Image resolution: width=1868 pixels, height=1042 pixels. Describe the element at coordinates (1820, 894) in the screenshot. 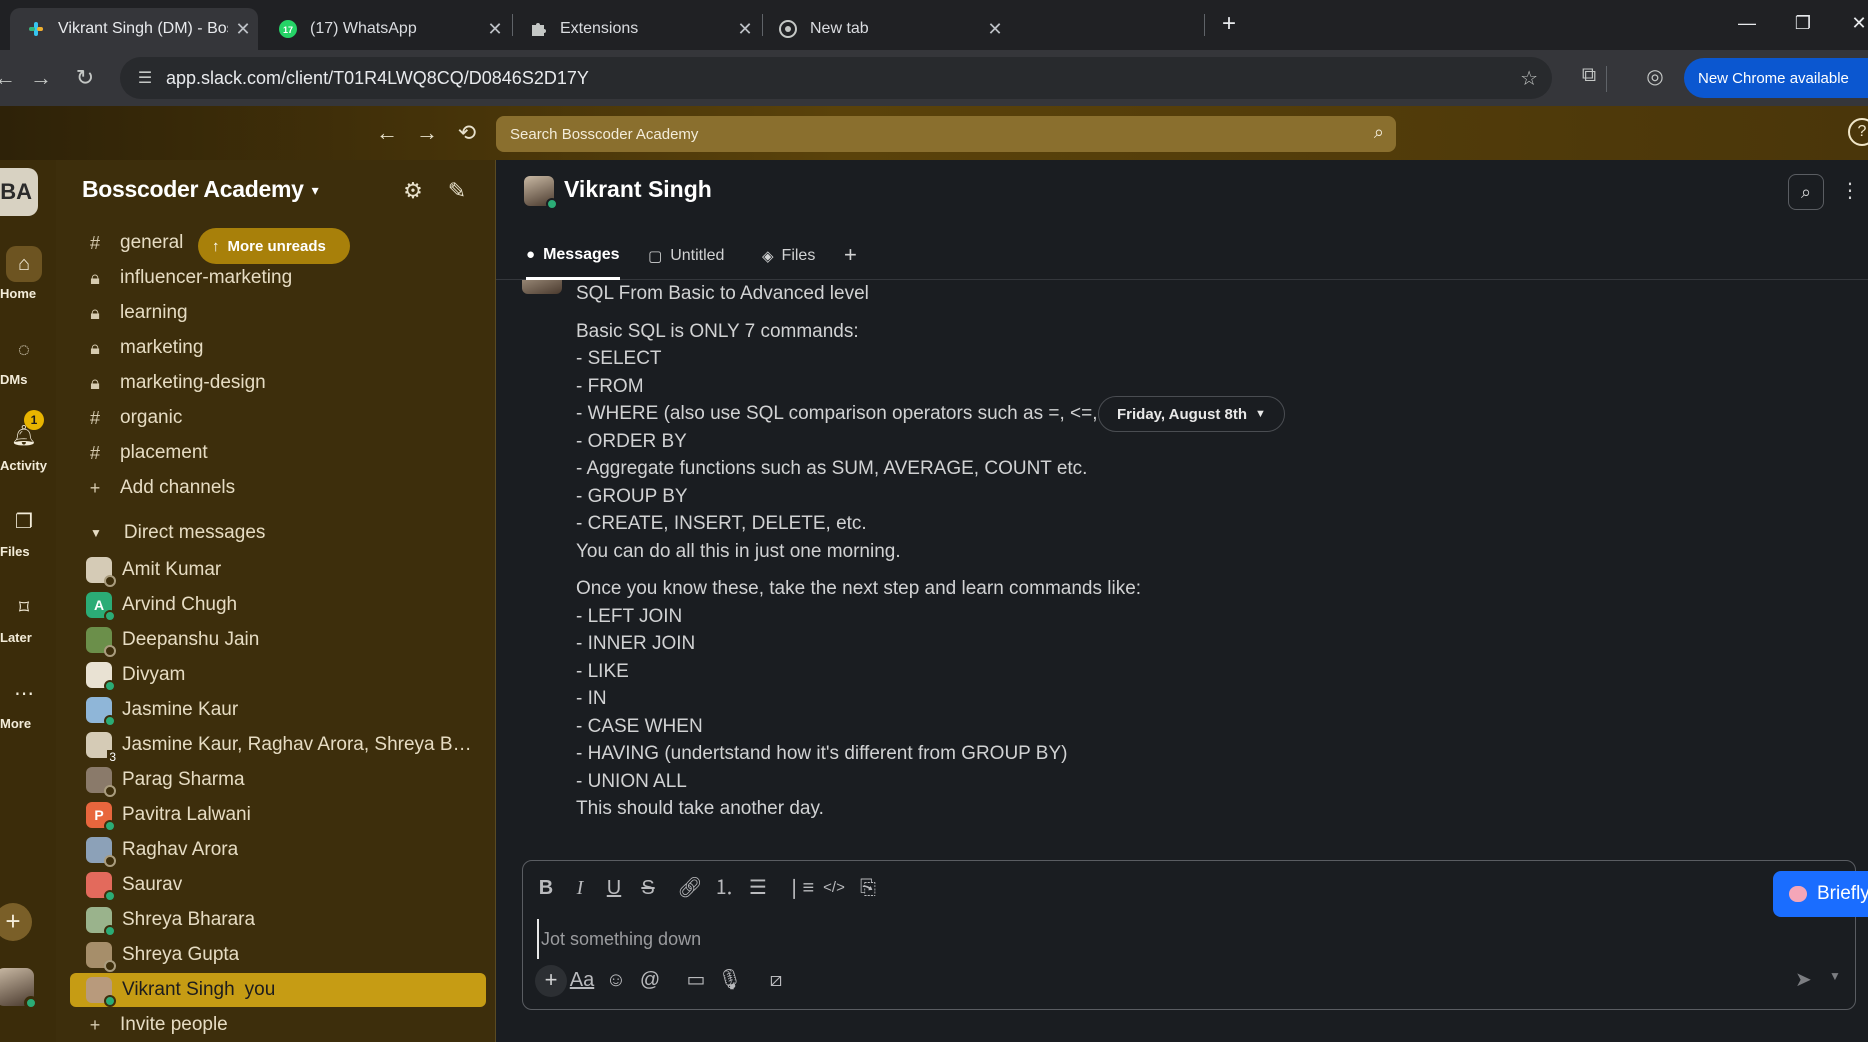

I see `briefly-button: Briefly` at that location.